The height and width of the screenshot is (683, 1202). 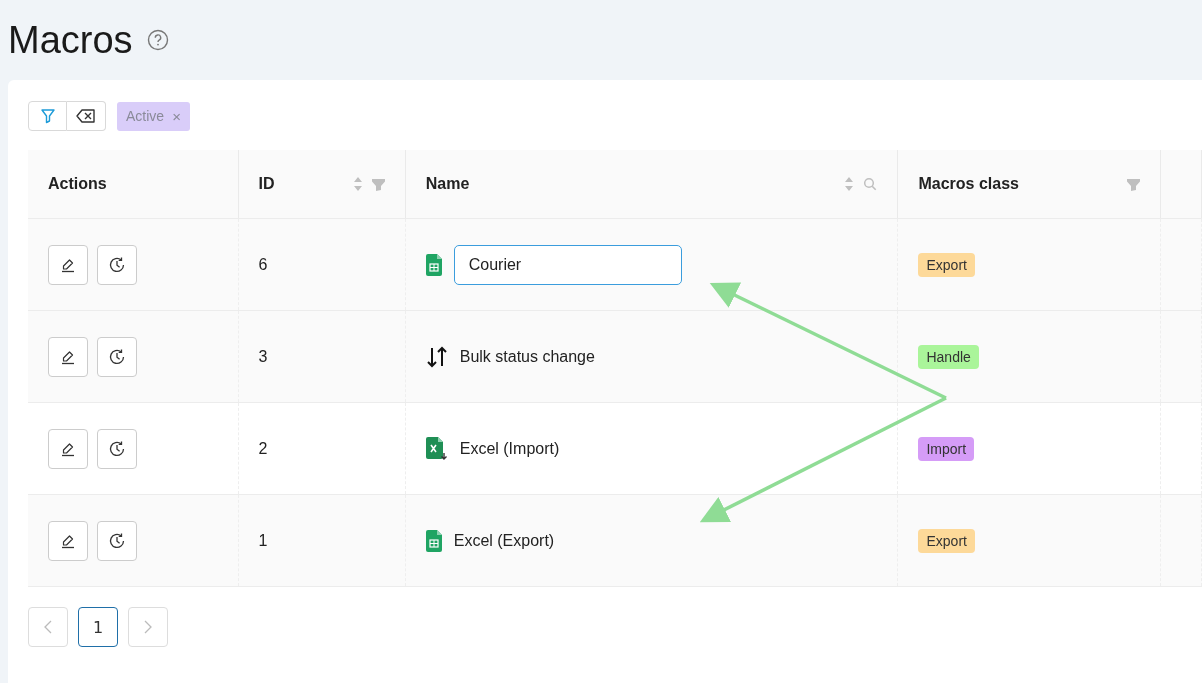 I want to click on table-cell: 1, so click(x=322, y=540).